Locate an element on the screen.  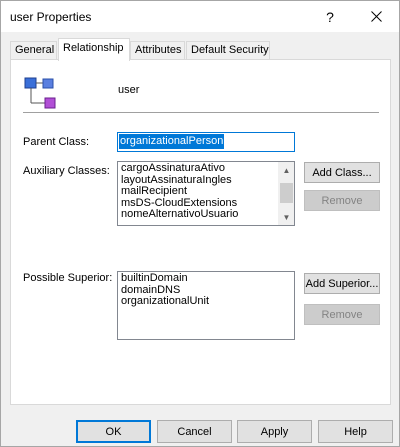
list-item: mailRecipient is located at coordinates (179, 191).